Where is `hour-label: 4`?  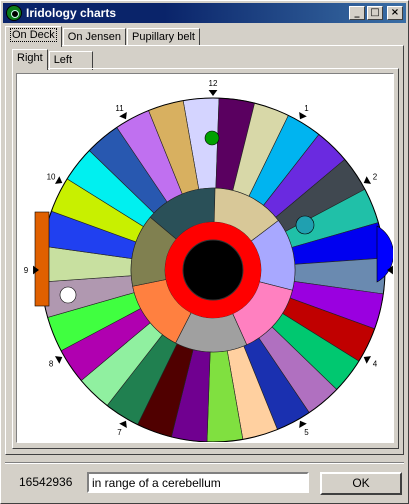
hour-label: 4 is located at coordinates (375, 364).